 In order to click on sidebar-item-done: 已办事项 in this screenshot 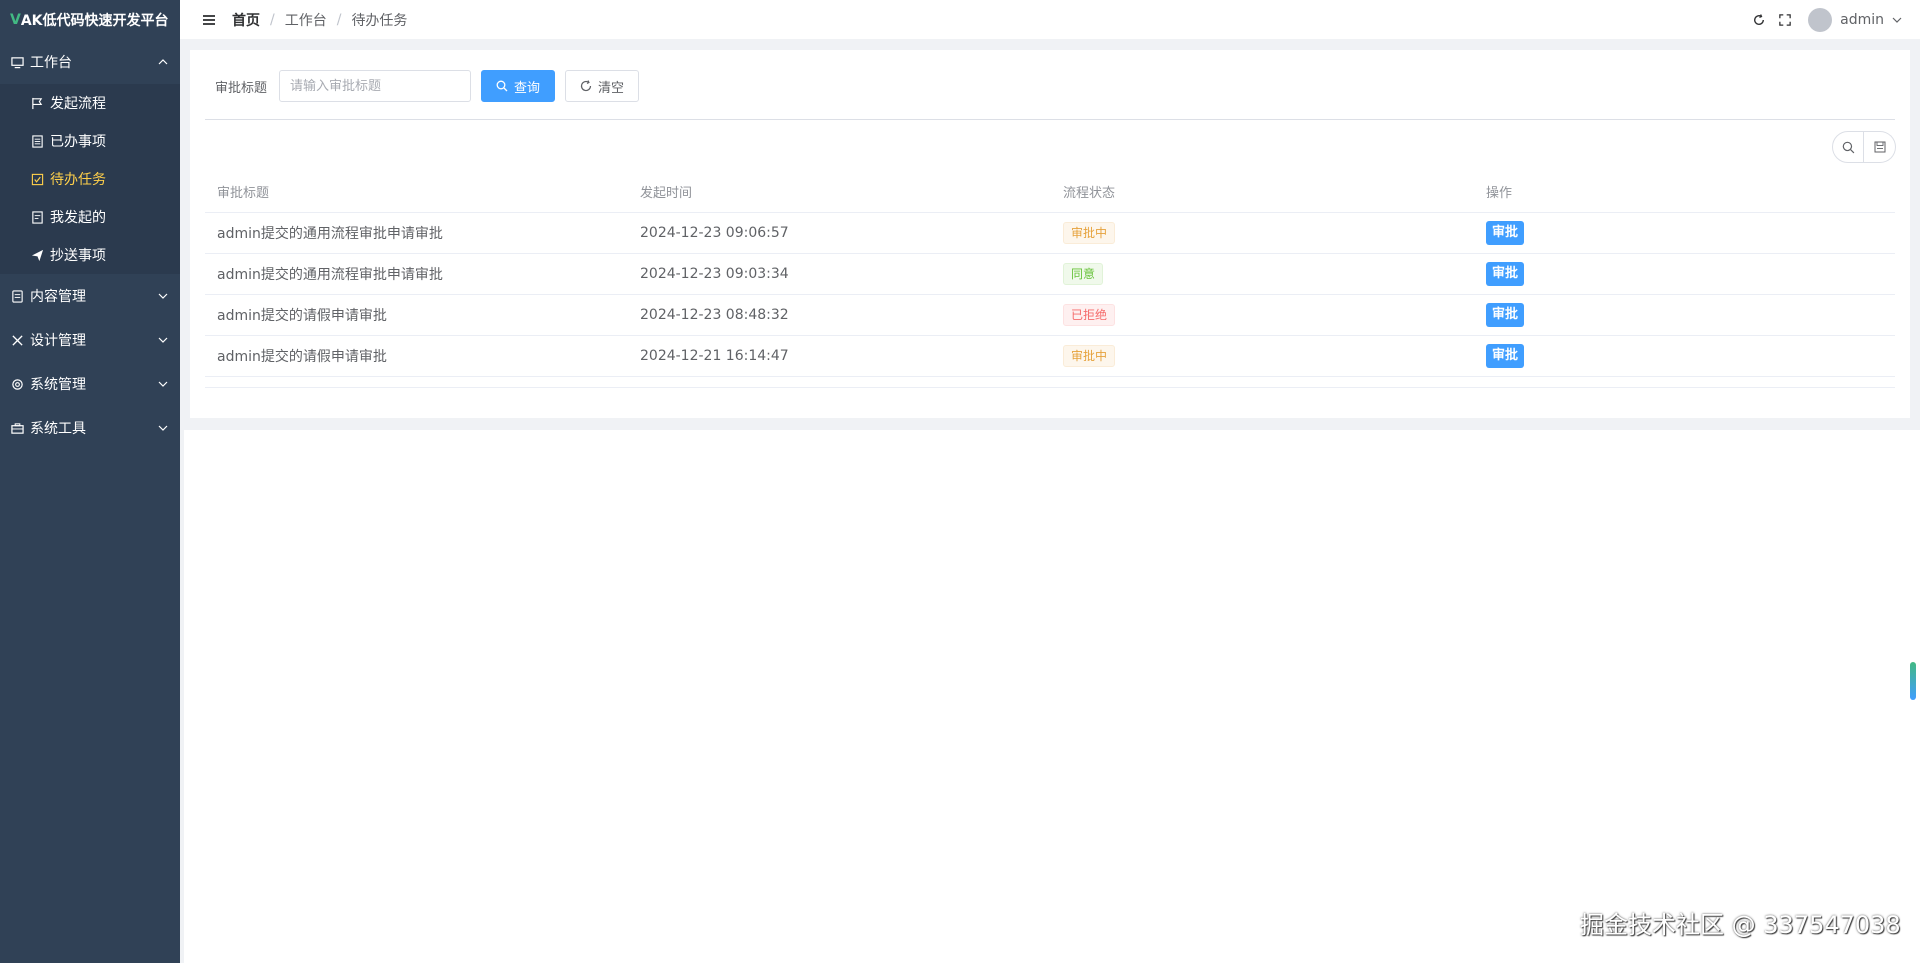, I will do `click(90, 141)`.